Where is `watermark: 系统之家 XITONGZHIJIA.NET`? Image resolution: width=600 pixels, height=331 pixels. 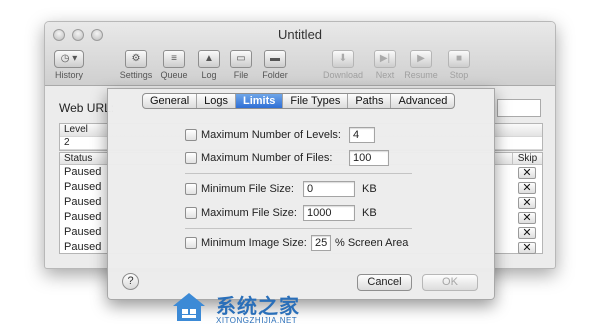
watermark: 系统之家 XITONGZHIJIA.NET is located at coordinates (267, 308).